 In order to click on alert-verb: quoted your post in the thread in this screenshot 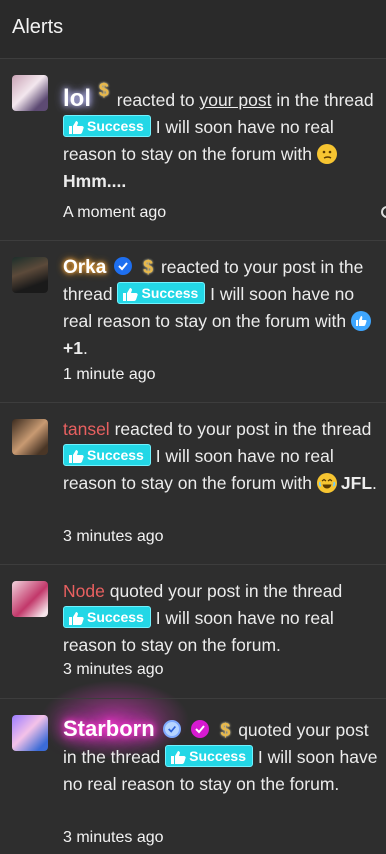, I will do `click(223, 591)`.